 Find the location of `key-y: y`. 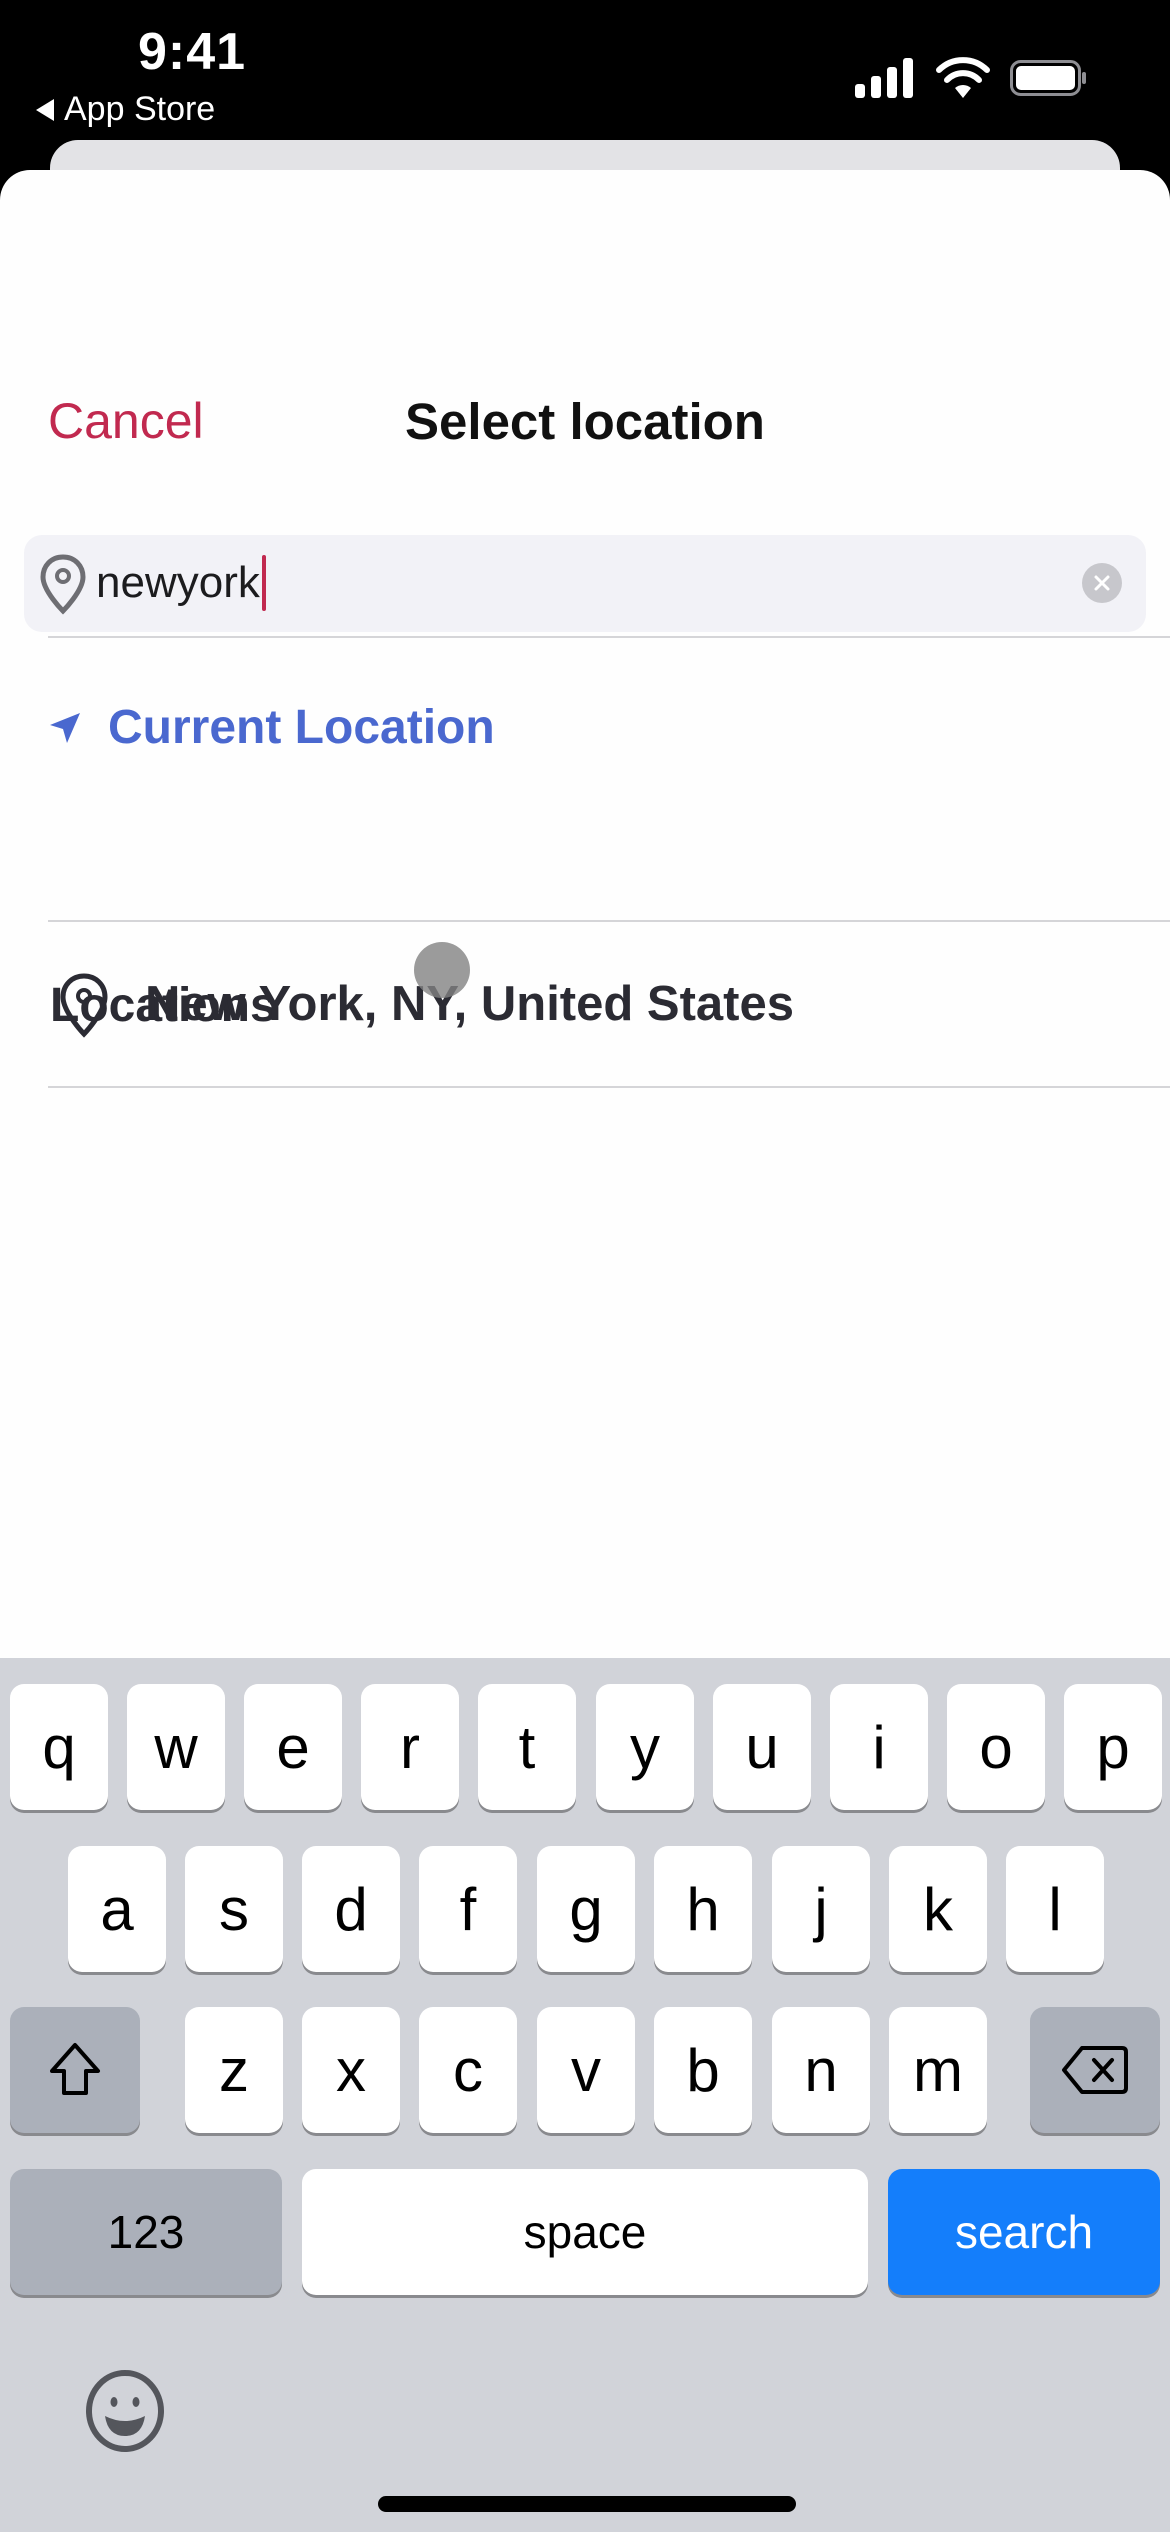

key-y: y is located at coordinates (645, 1747).